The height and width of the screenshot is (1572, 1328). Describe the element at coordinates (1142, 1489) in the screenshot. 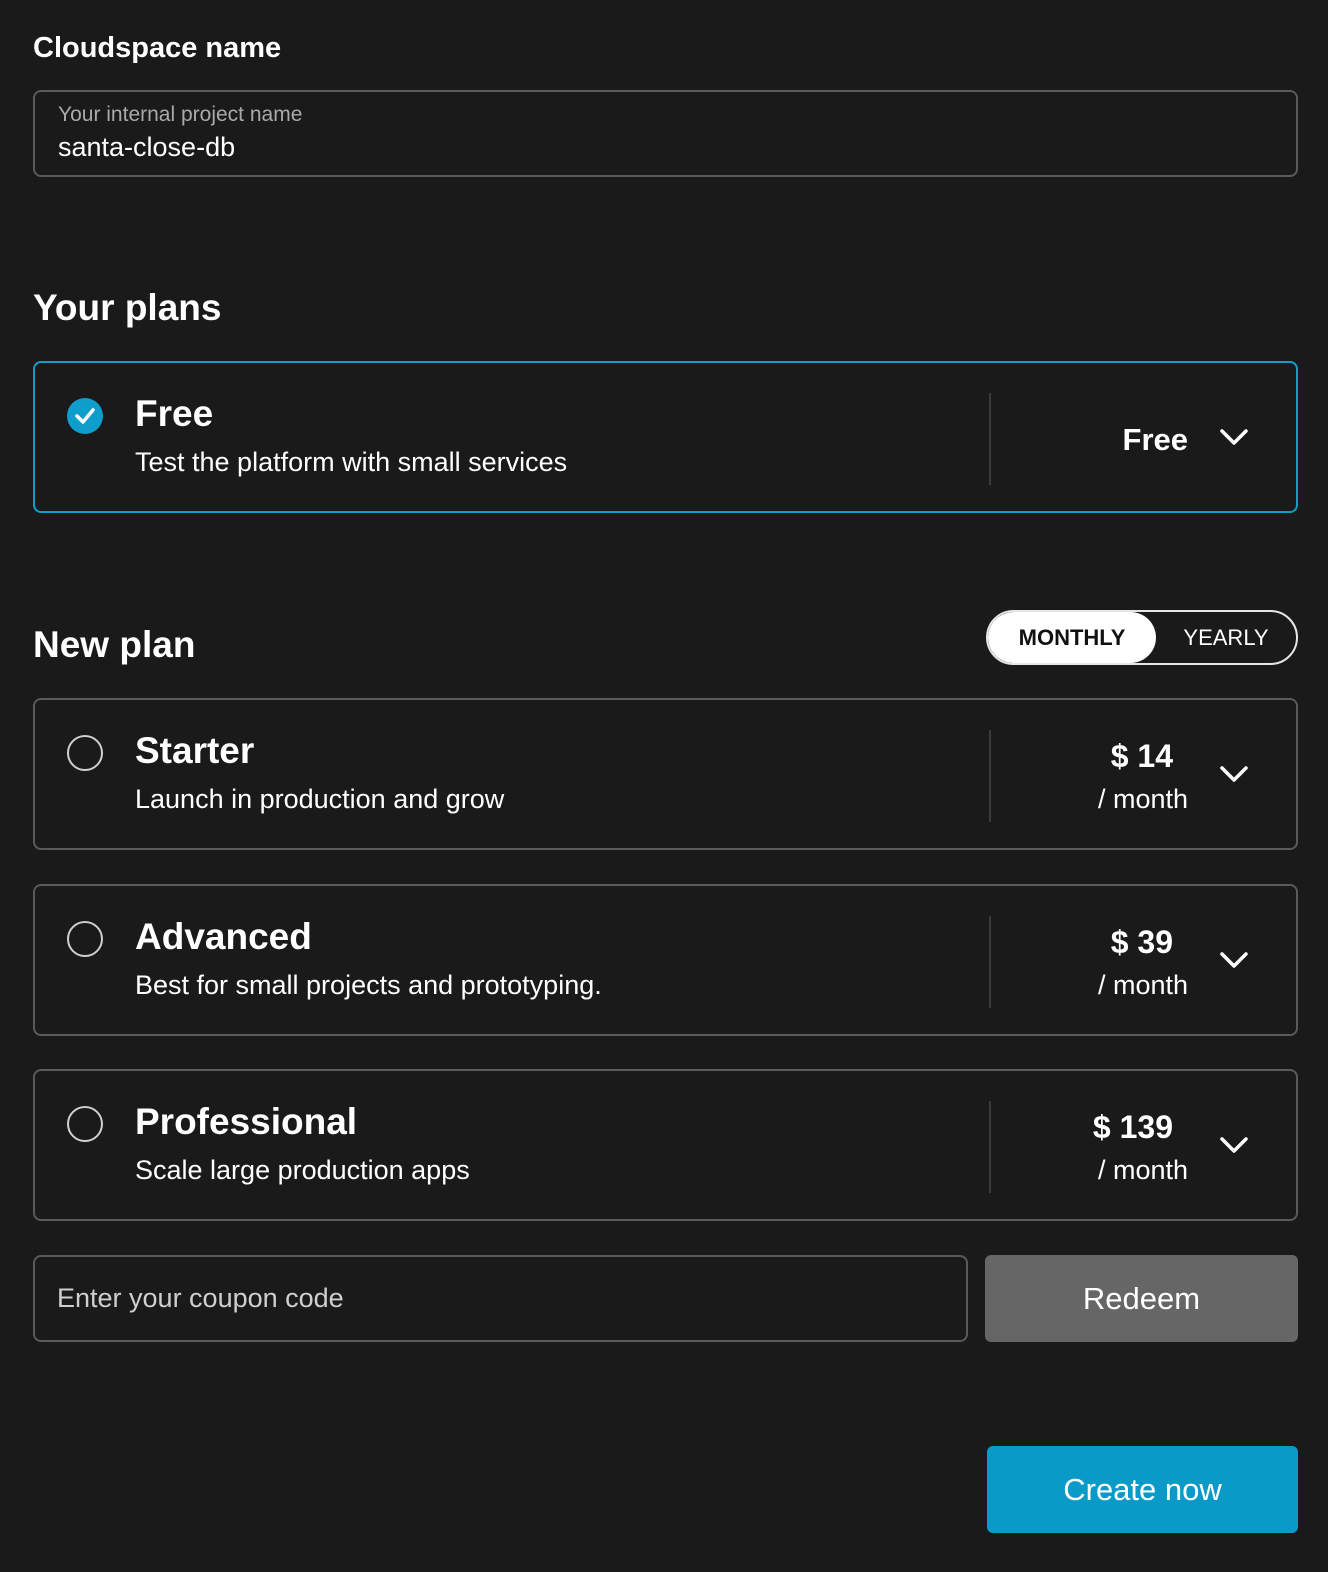

I see `create-now-button: Create now` at that location.